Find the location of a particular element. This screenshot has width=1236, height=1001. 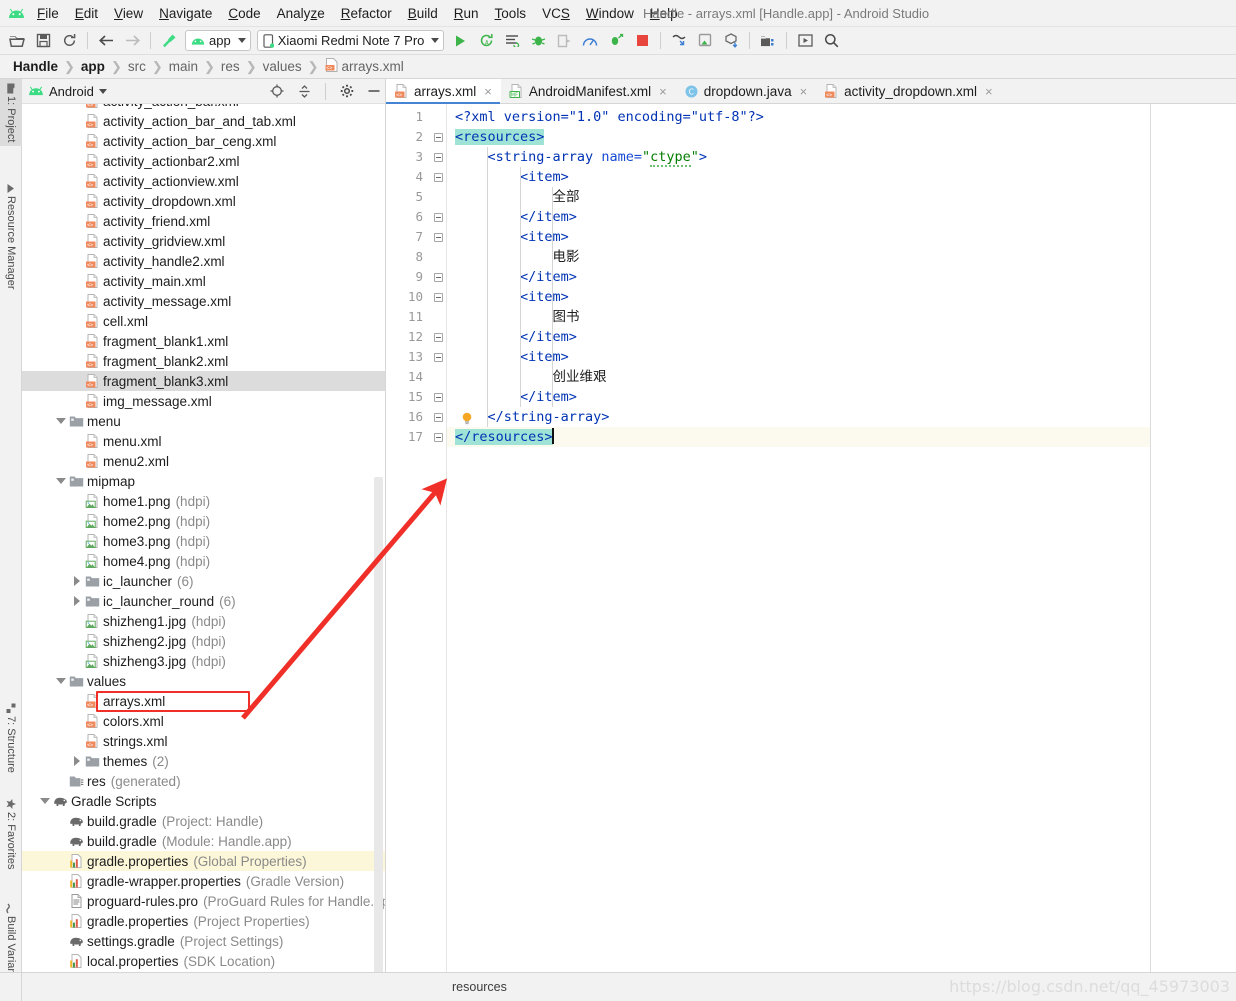

editor-tab: MF AndroidManifest.xml × is located at coordinates (588, 91).